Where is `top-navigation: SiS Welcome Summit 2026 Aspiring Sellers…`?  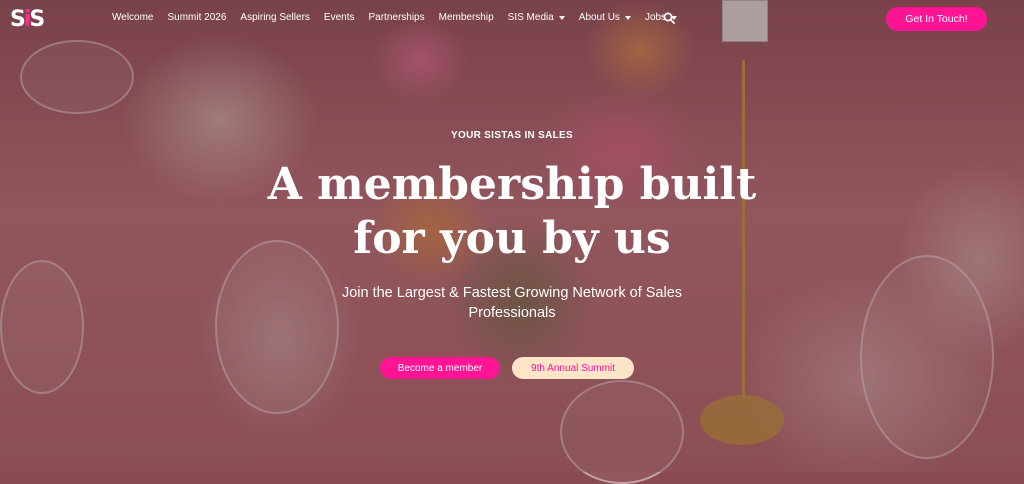 top-navigation: SiS Welcome Summit 2026 Aspiring Sellers… is located at coordinates (512, 19).